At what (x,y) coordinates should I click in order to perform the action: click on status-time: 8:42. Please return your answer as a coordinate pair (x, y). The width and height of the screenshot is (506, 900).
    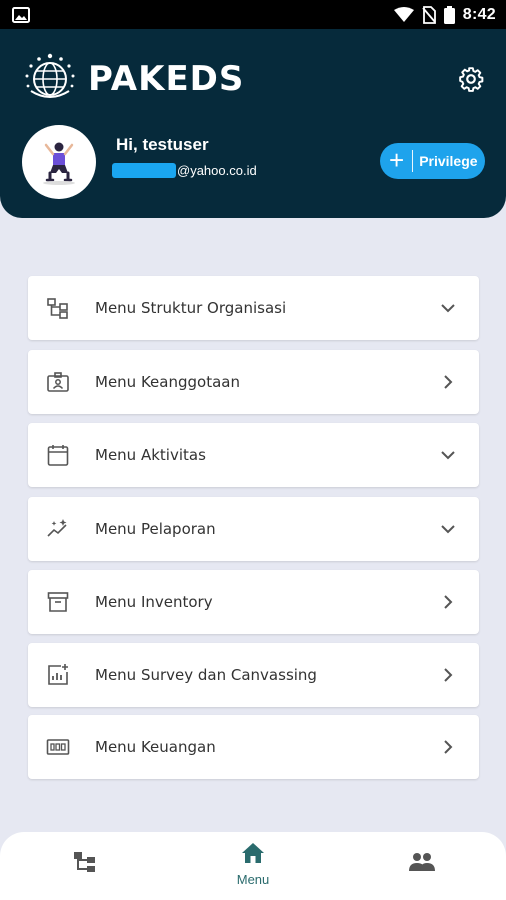
    Looking at the image, I should click on (479, 14).